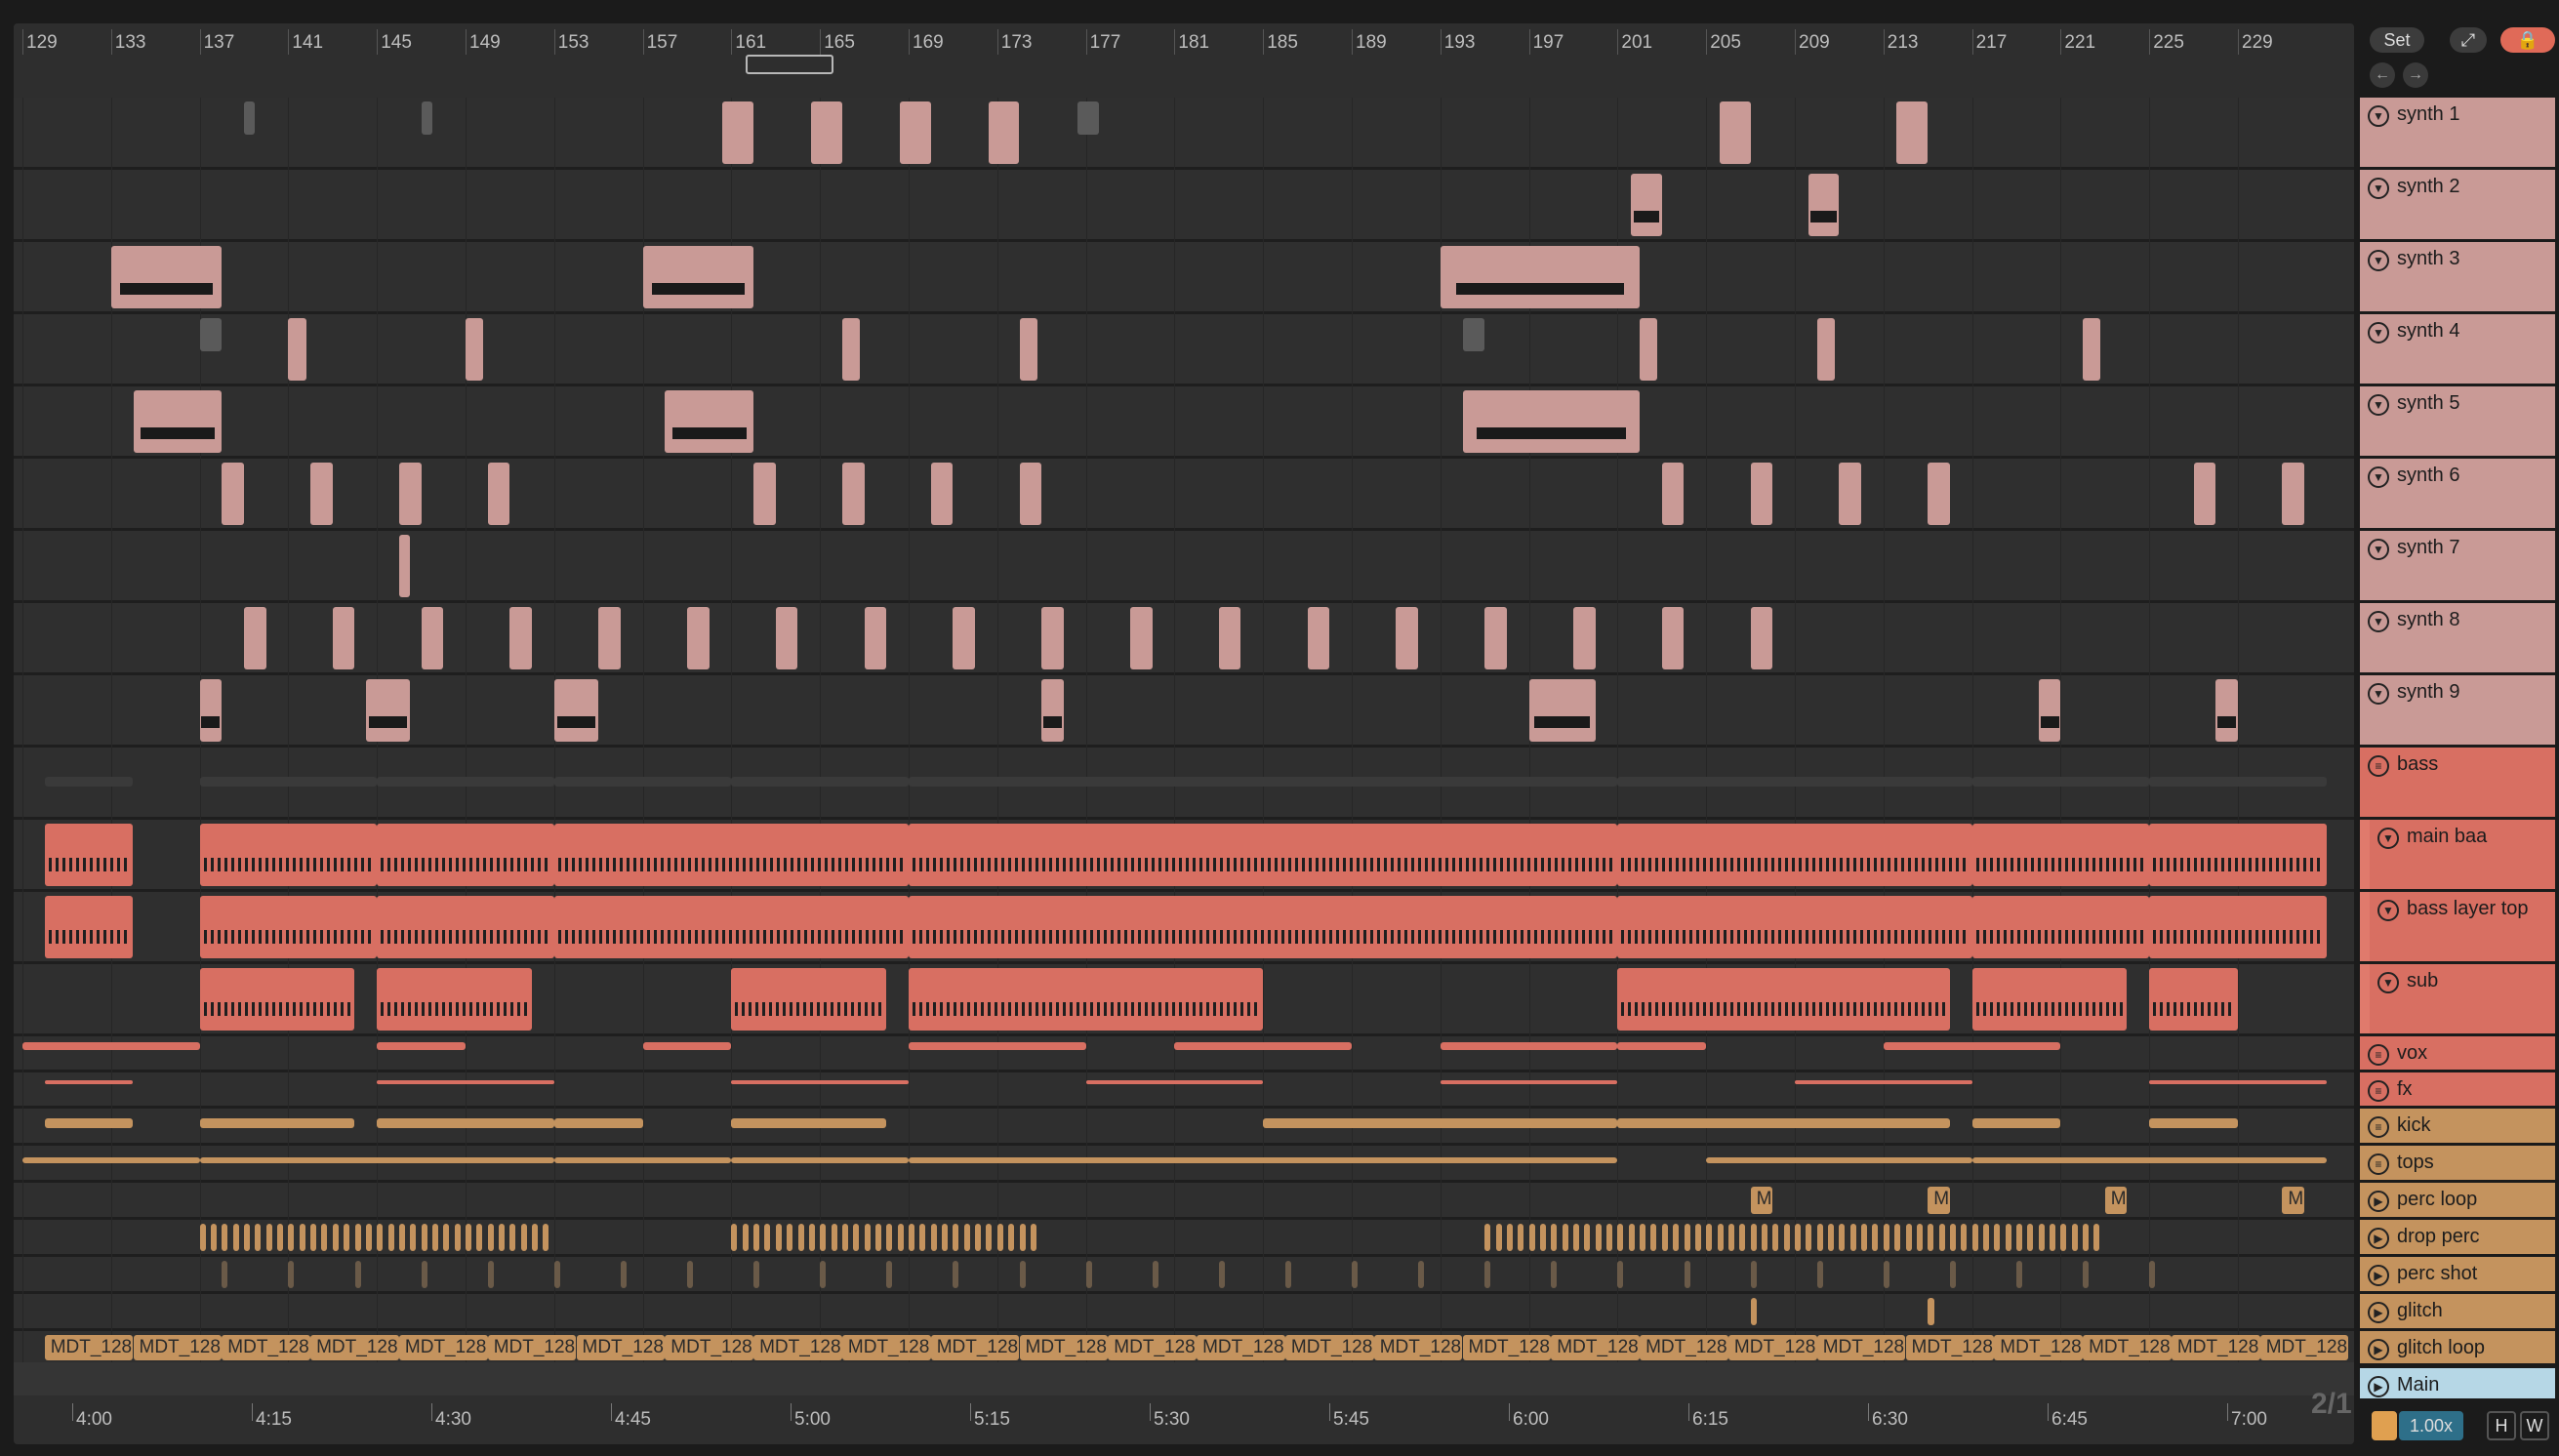 Image resolution: width=2559 pixels, height=1456 pixels. What do you see at coordinates (2457, 928) in the screenshot?
I see `track-header-bass-layer-top: ▼ bass layer top` at bounding box center [2457, 928].